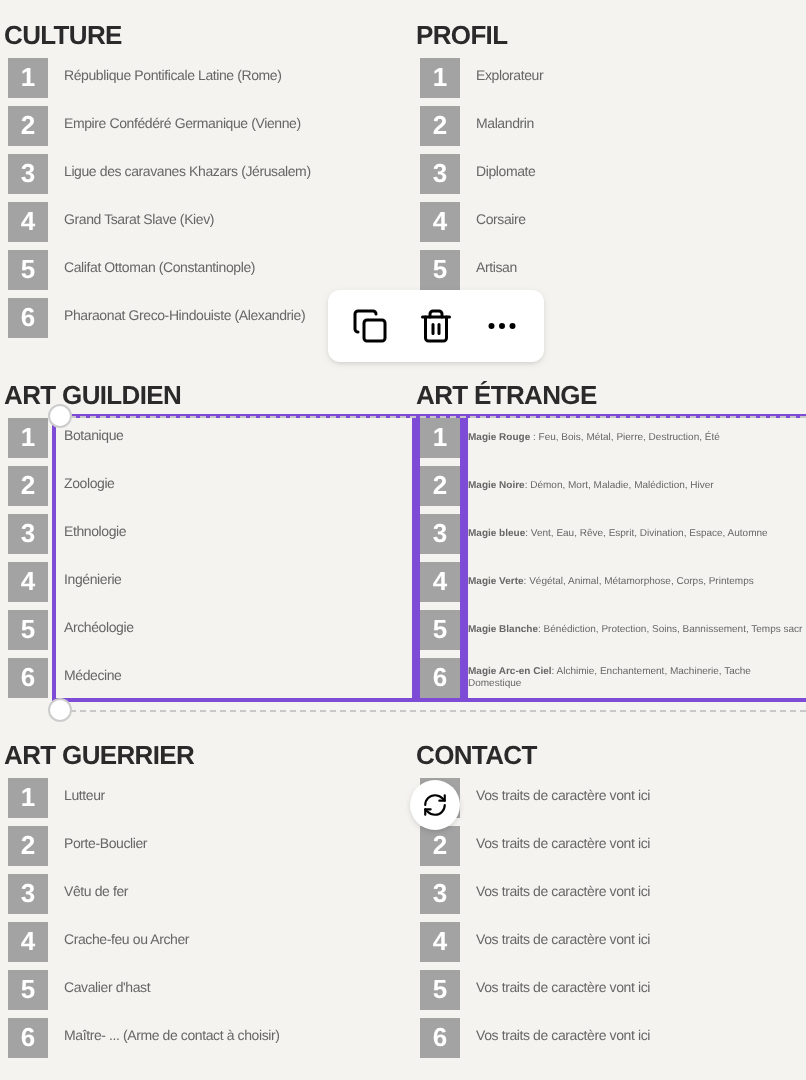 Image resolution: width=806 pixels, height=1080 pixels. What do you see at coordinates (435, 805) in the screenshot?
I see `rotate-icon` at bounding box center [435, 805].